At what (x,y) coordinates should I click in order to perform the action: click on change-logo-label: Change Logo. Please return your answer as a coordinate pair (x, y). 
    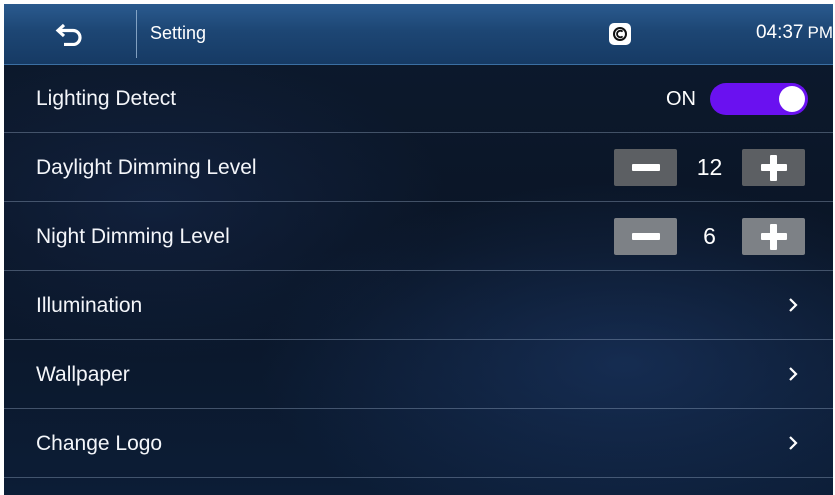
    Looking at the image, I should click on (99, 443).